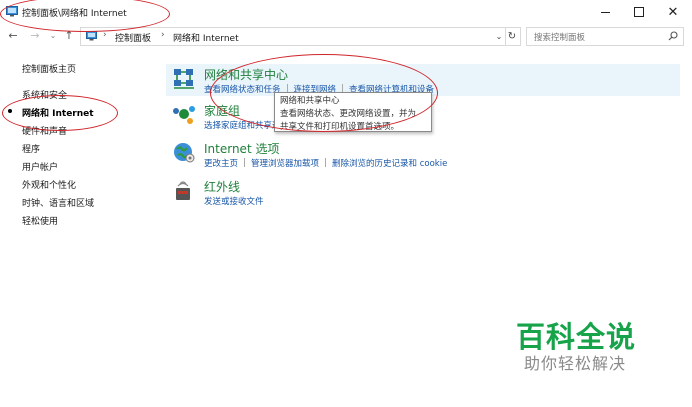 This screenshot has height=407, width=692. I want to click on nav-control-panel-home: 控制面板主页, so click(49, 68).